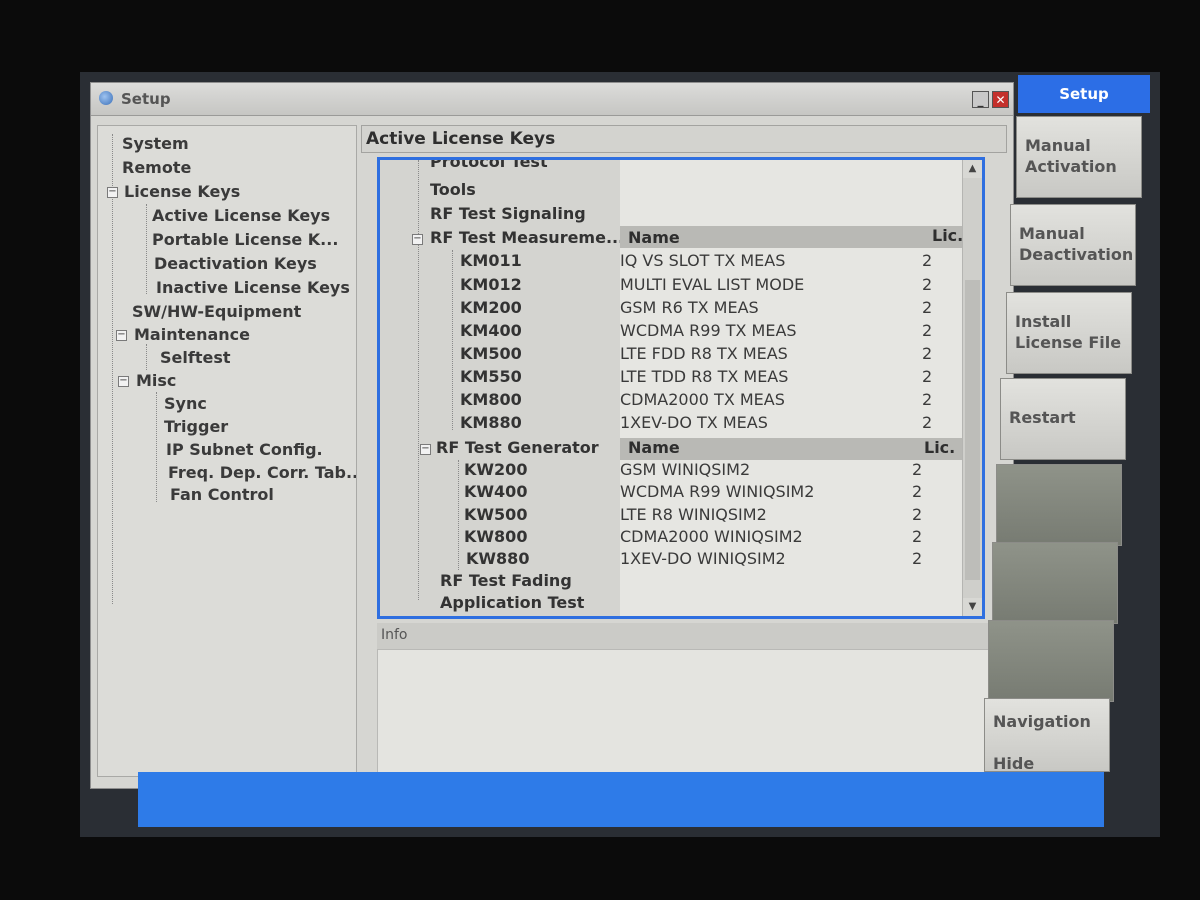 This screenshot has height=900, width=1200. I want to click on nav-item-misc: Misc, so click(156, 380).